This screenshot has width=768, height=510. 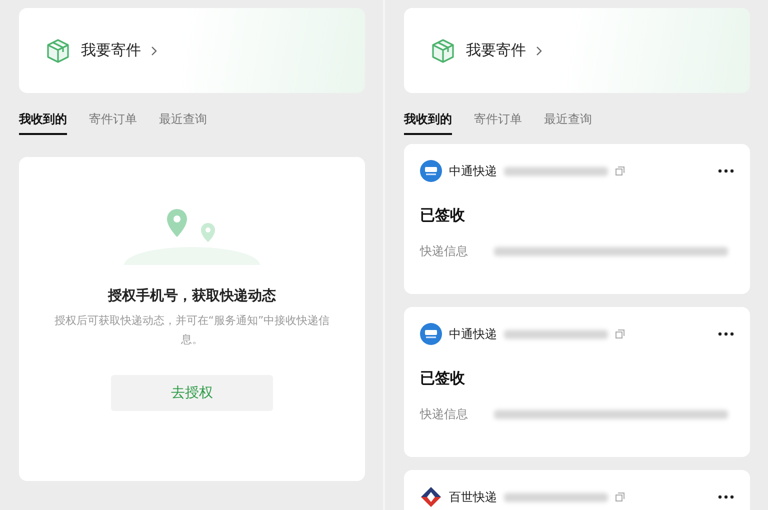 What do you see at coordinates (192, 330) in the screenshot?
I see `auth-description: 授权后可获取快递动态，并可在“服务通知”中接收快递信息。` at bounding box center [192, 330].